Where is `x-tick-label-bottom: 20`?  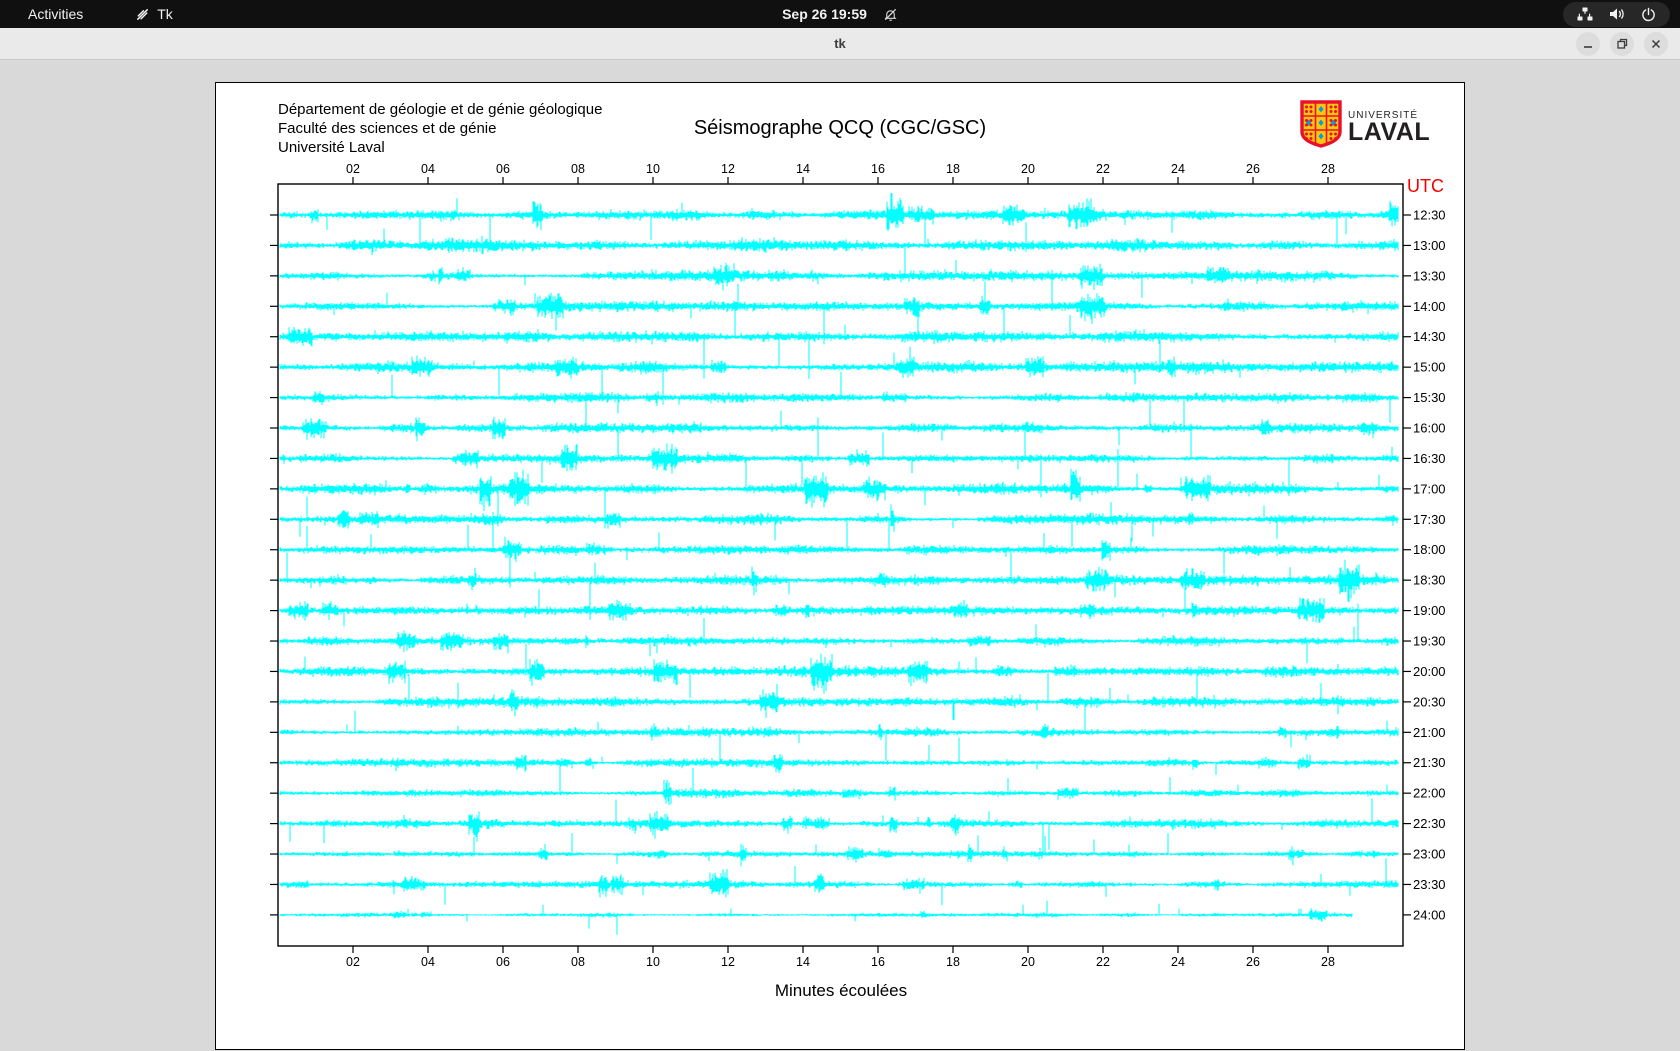
x-tick-label-bottom: 20 is located at coordinates (1028, 962).